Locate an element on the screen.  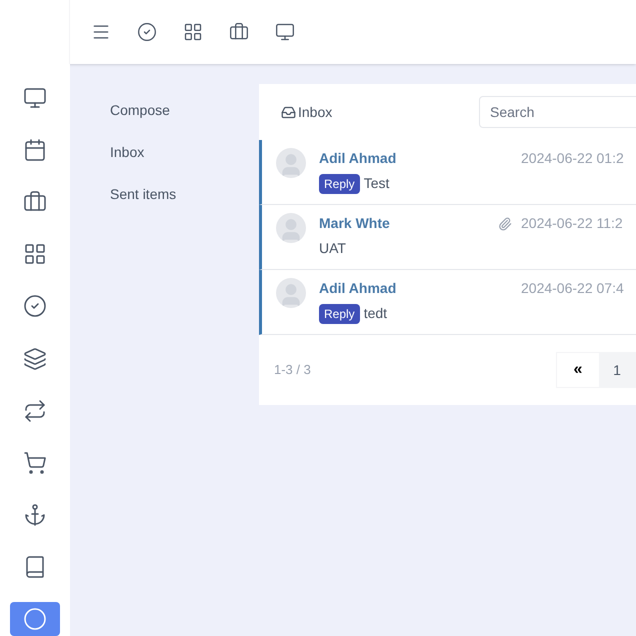
sender-name: Mark Whte is located at coordinates (355, 223).